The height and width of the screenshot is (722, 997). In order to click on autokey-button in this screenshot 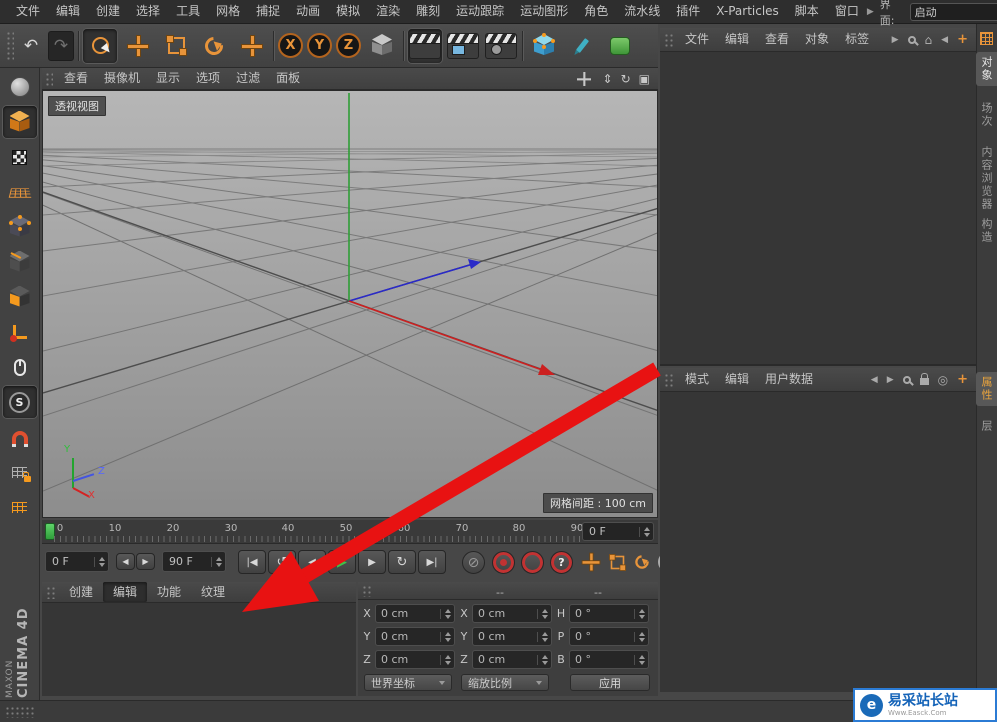, I will do `click(532, 562)`.